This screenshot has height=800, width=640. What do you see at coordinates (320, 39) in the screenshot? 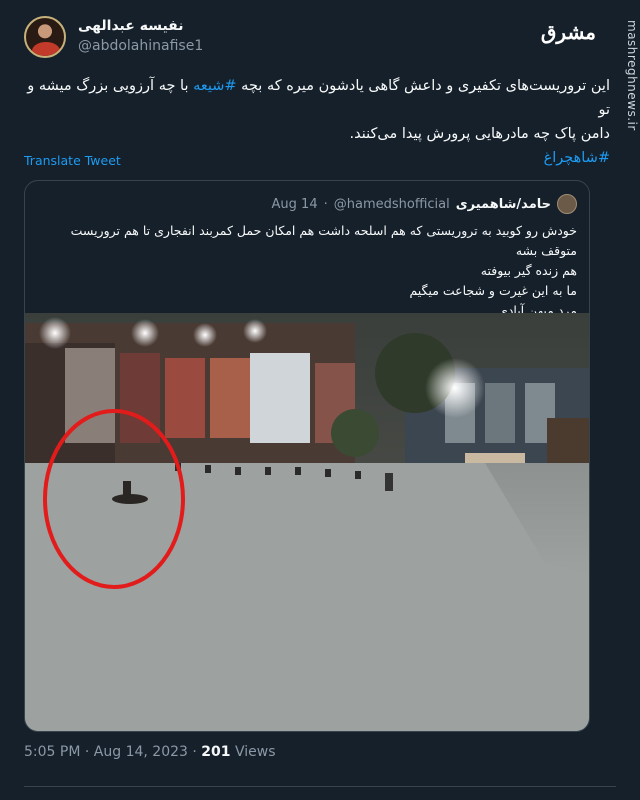
I see `tweet-header: نفیسه عبدالهی @abdolahinafise1 مشرق` at bounding box center [320, 39].